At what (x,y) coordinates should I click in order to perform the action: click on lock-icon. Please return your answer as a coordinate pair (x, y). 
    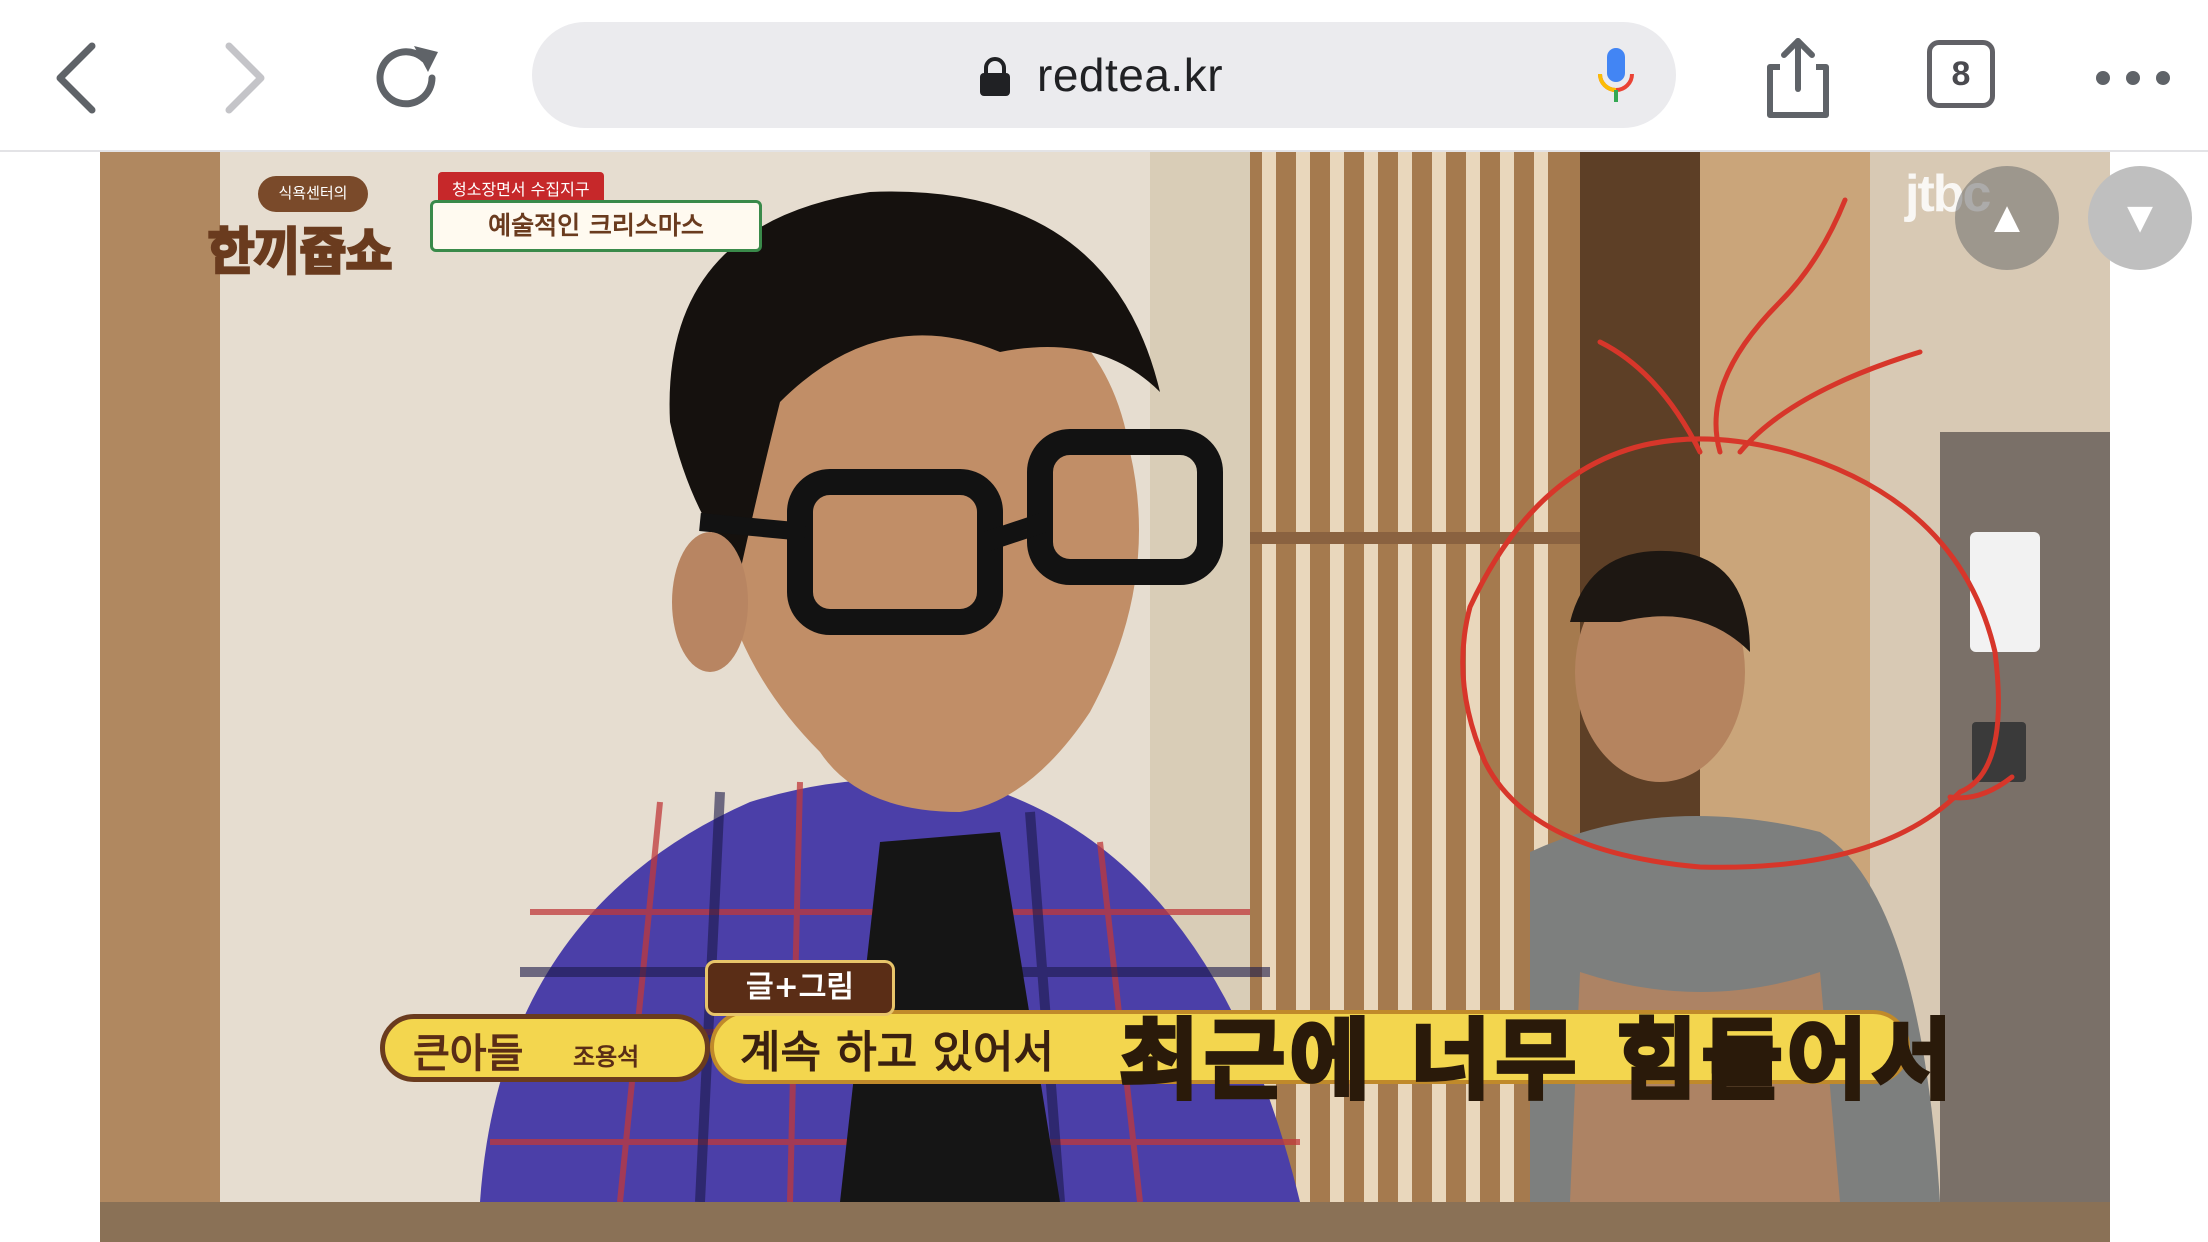
    Looking at the image, I should click on (995, 76).